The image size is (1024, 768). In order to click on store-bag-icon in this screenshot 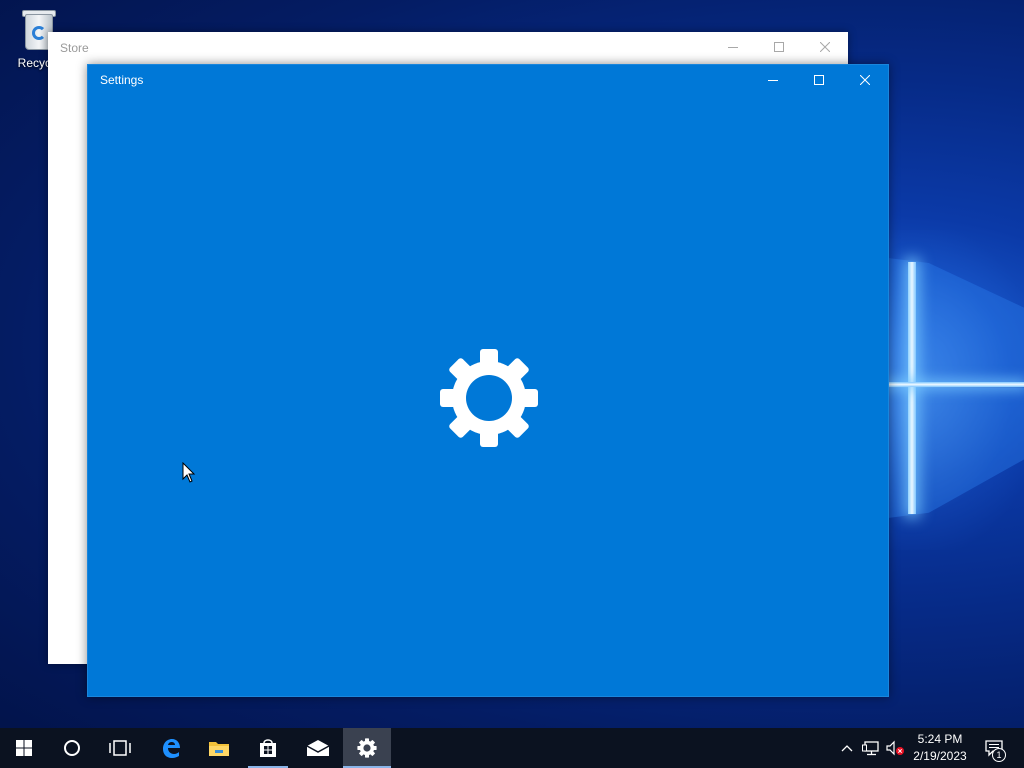, I will do `click(268, 748)`.